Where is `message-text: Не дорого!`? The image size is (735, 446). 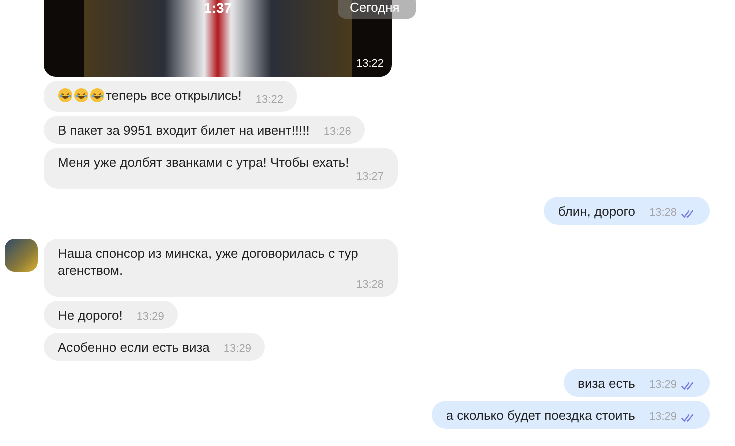 message-text: Не дорого! is located at coordinates (90, 315).